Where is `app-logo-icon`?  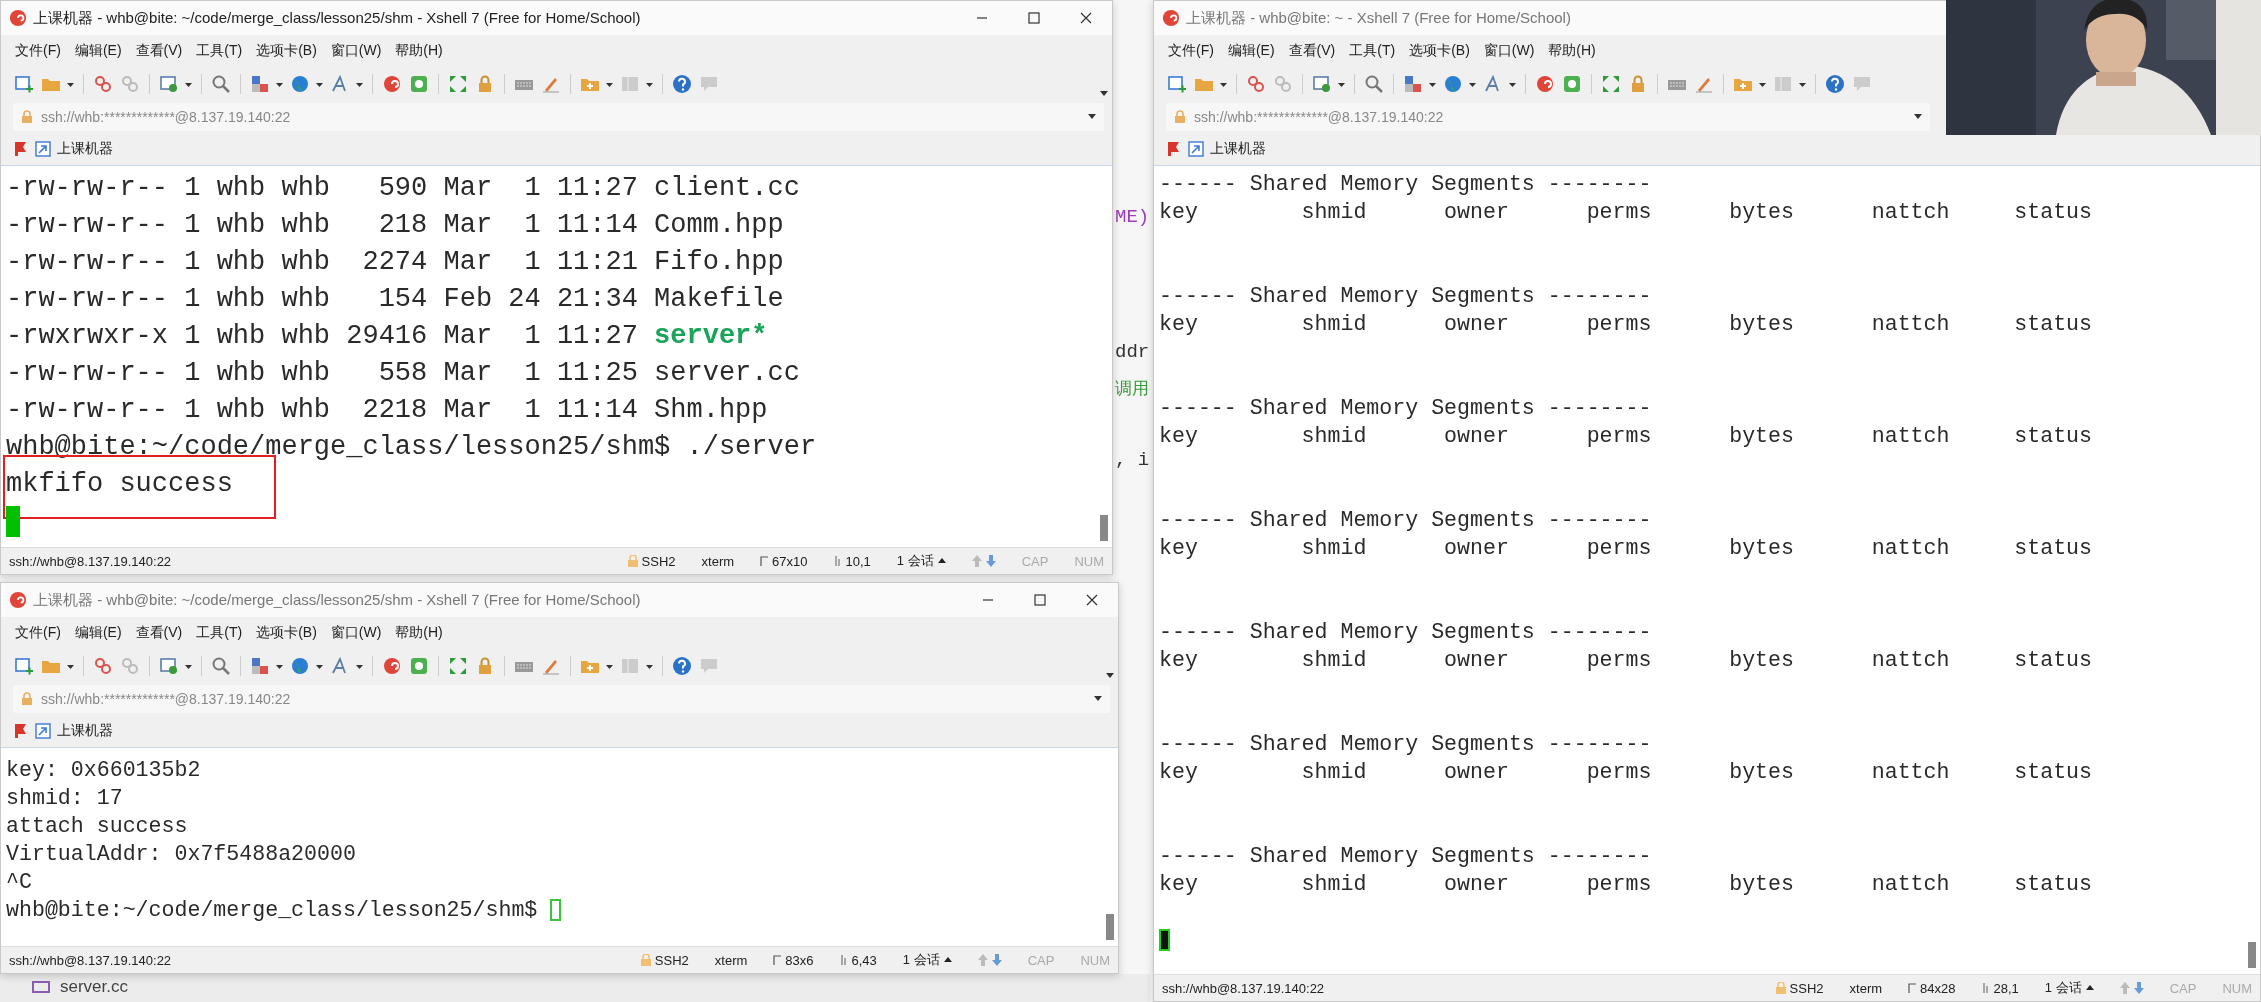 app-logo-icon is located at coordinates (18, 18).